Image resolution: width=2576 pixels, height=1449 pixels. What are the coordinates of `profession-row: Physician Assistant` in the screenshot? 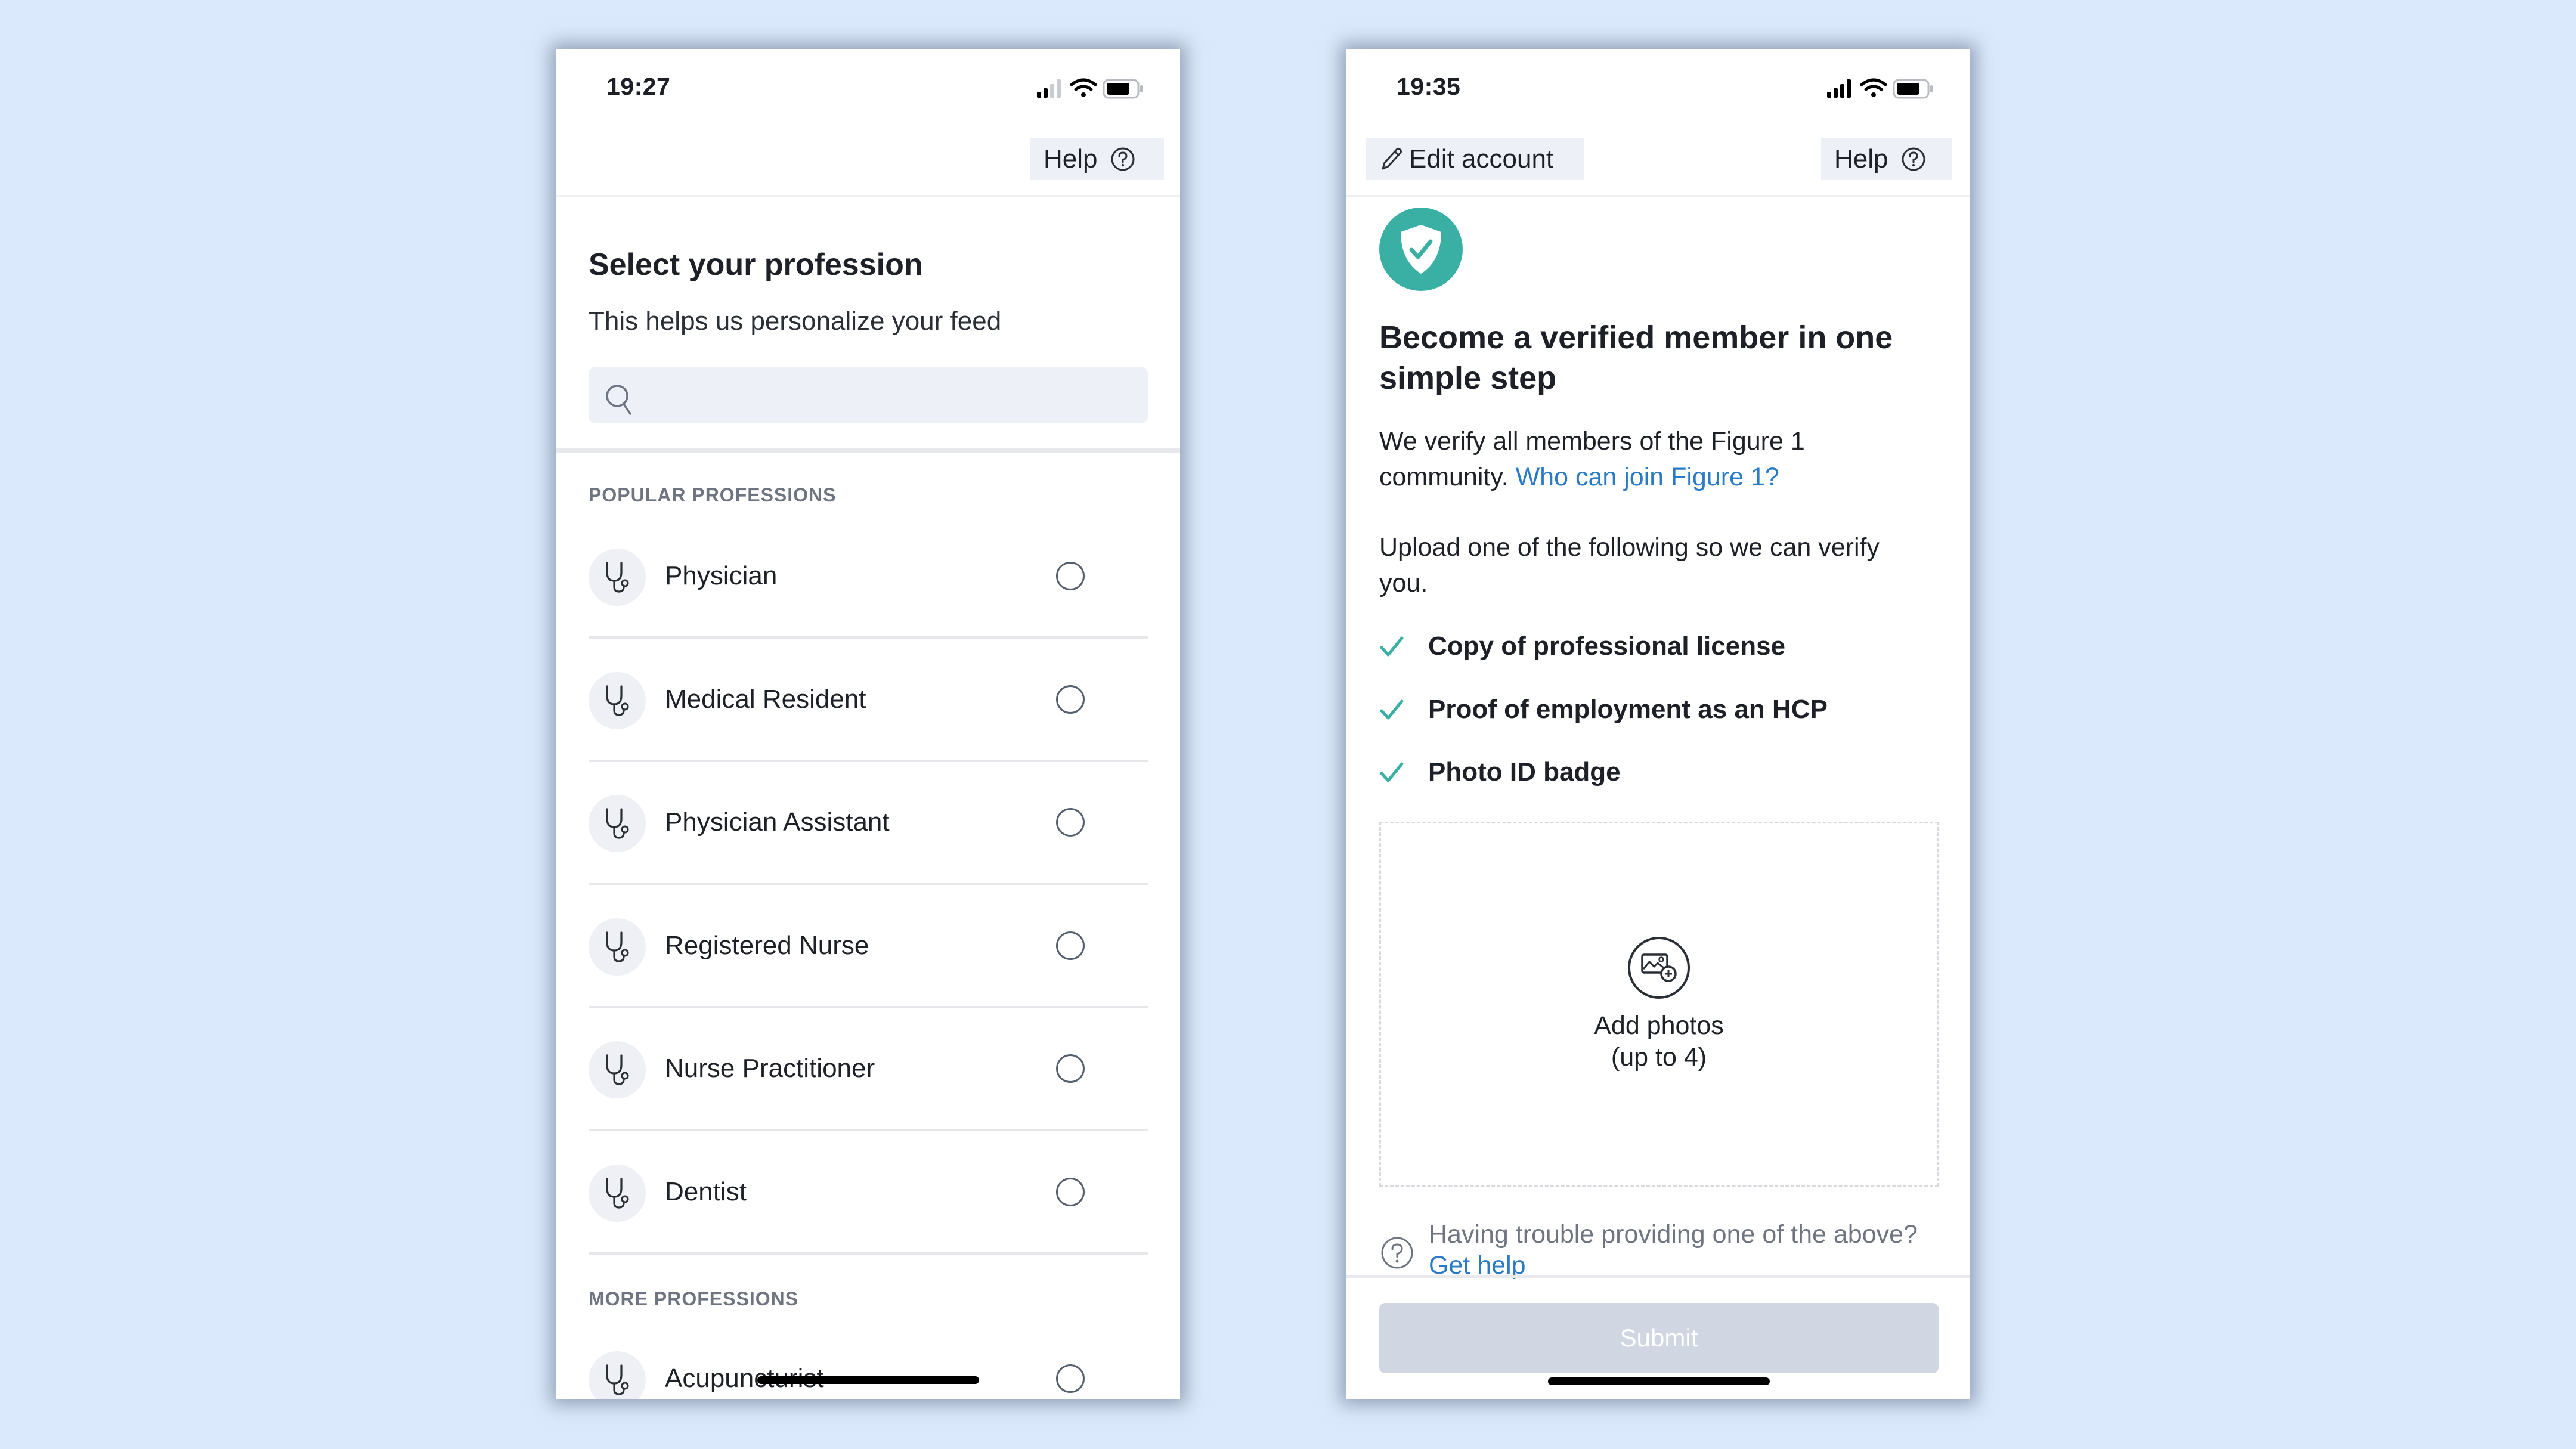 It's located at (868, 824).